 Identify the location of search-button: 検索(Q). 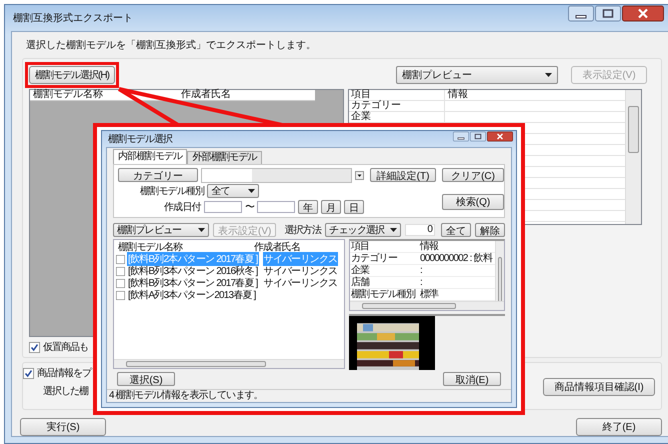
(473, 202).